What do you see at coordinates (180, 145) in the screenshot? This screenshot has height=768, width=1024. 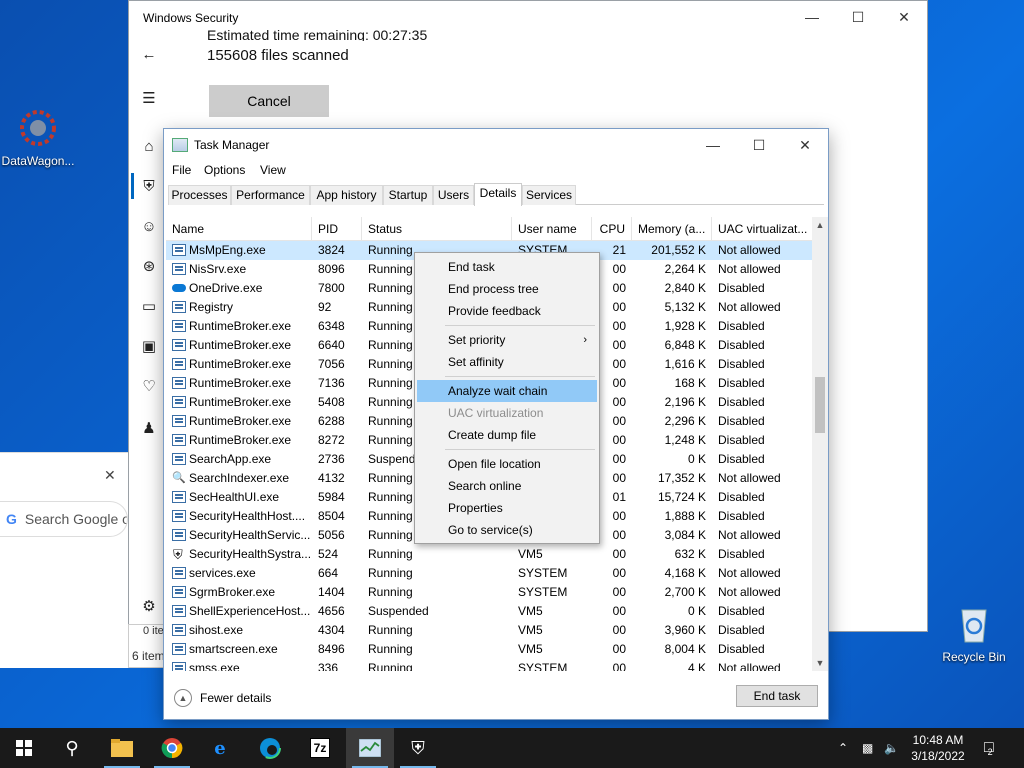 I see `task-manager-icon` at bounding box center [180, 145].